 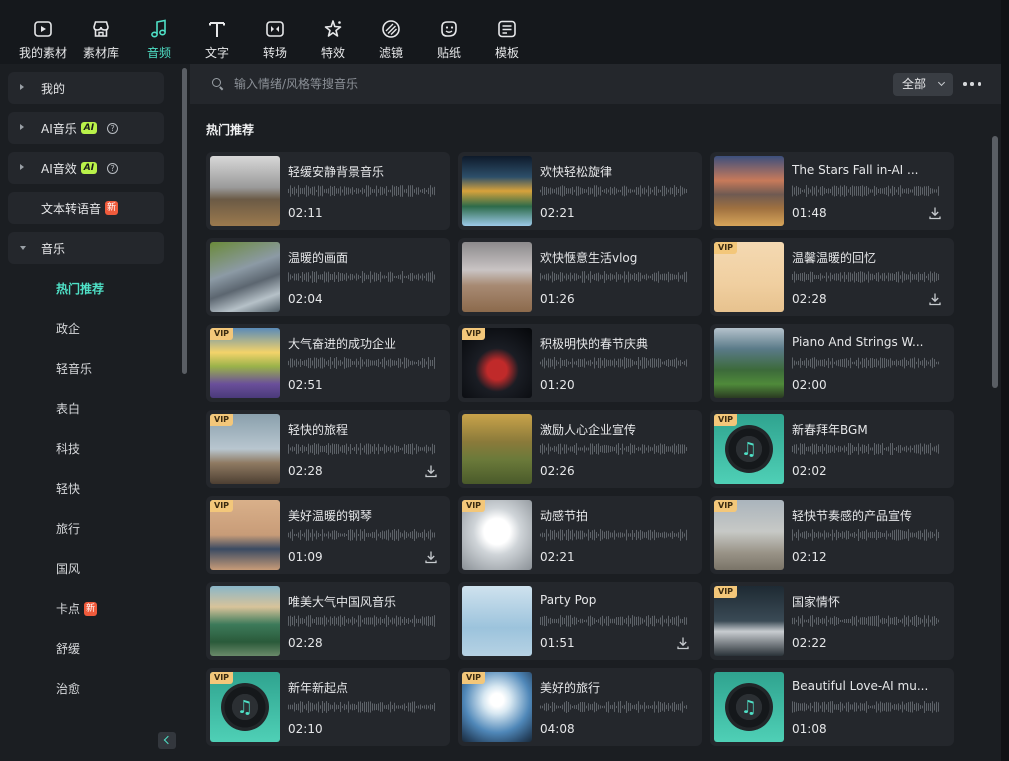 What do you see at coordinates (86, 248) in the screenshot?
I see `sidebar-item-music: 音乐` at bounding box center [86, 248].